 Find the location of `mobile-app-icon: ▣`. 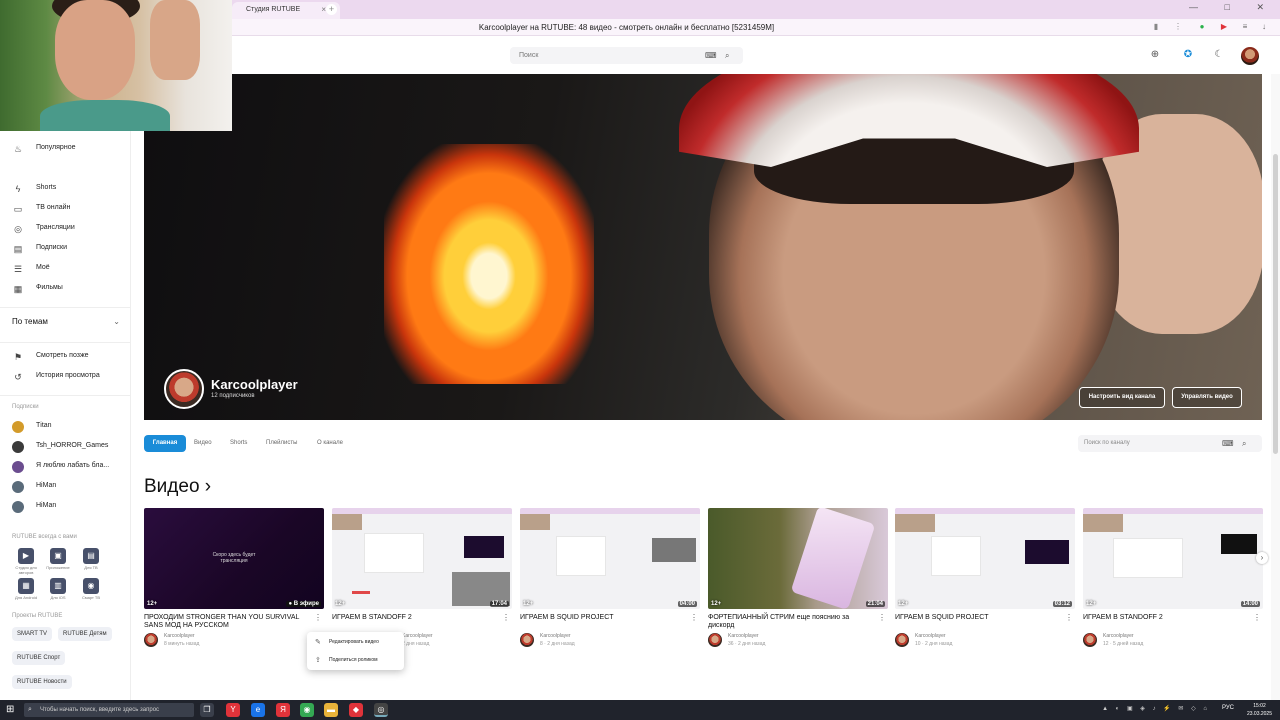

mobile-app-icon: ▣ is located at coordinates (58, 556).